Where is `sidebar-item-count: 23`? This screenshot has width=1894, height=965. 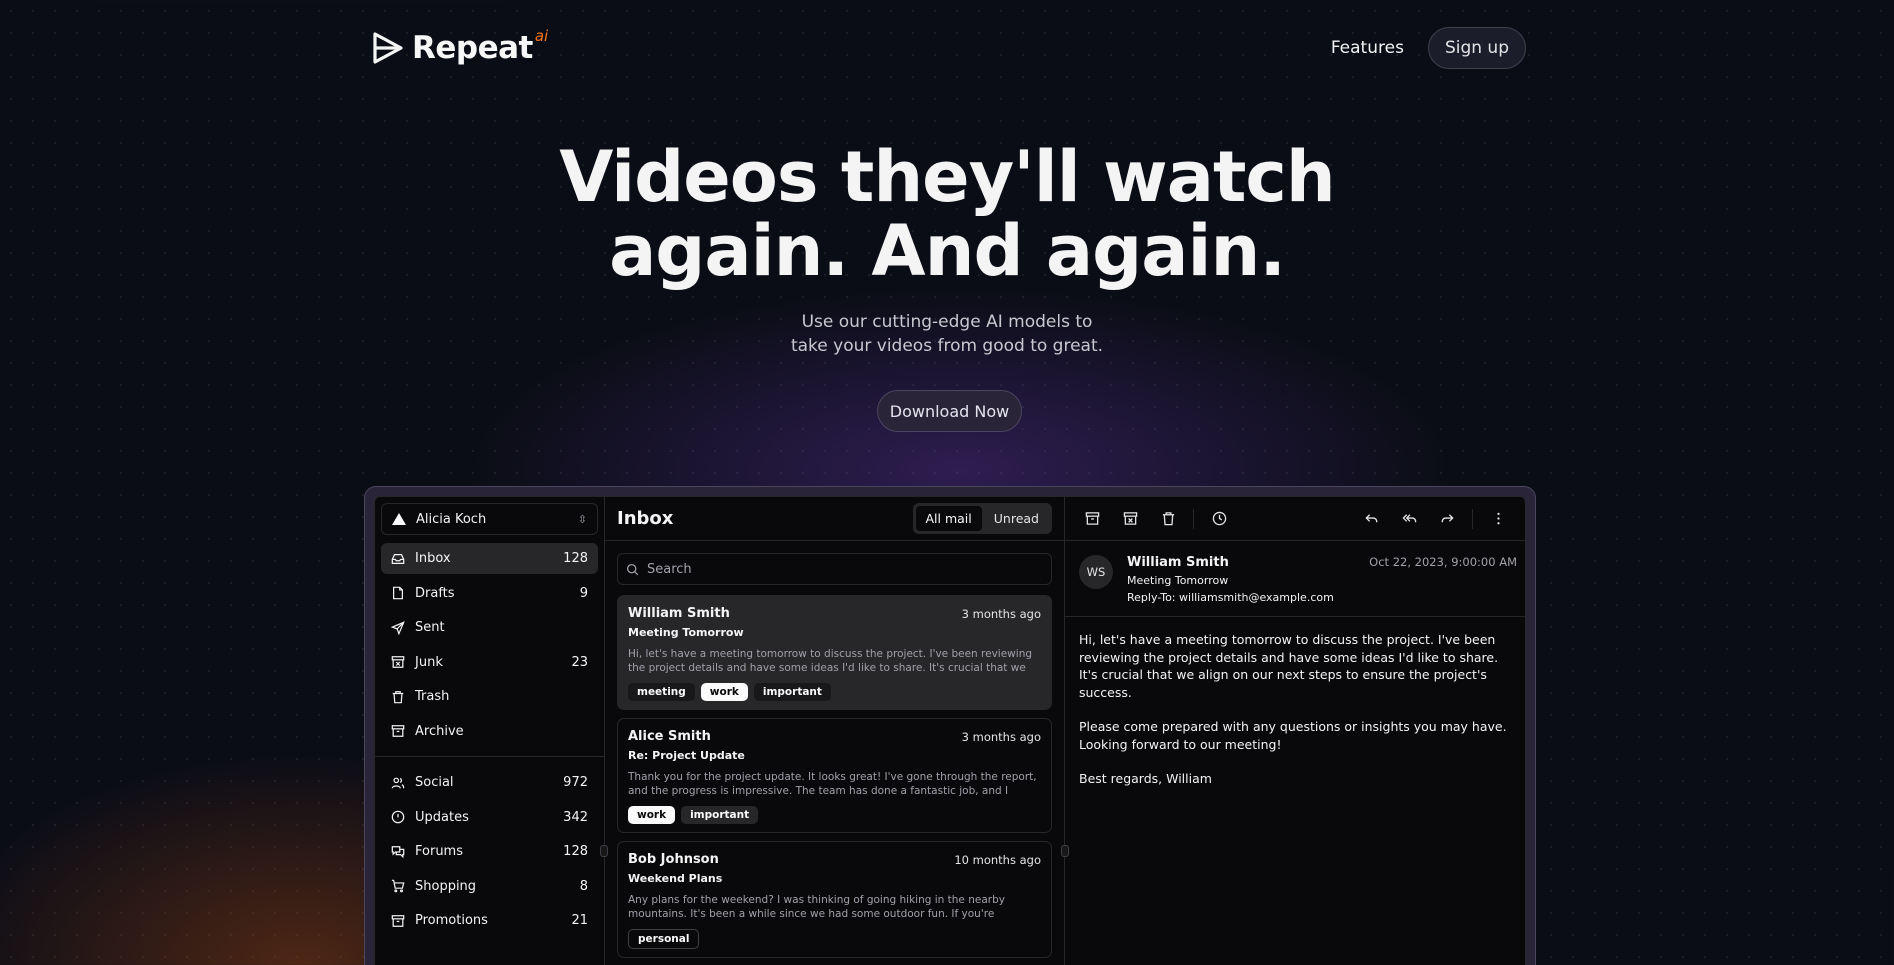 sidebar-item-count: 23 is located at coordinates (579, 662).